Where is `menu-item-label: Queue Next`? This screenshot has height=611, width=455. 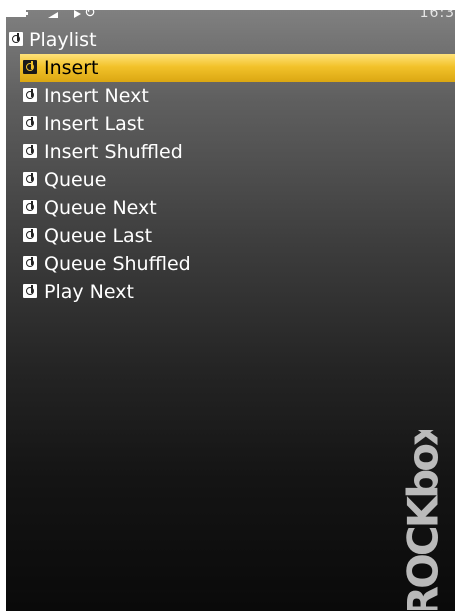
menu-item-label: Queue Next is located at coordinates (100, 208).